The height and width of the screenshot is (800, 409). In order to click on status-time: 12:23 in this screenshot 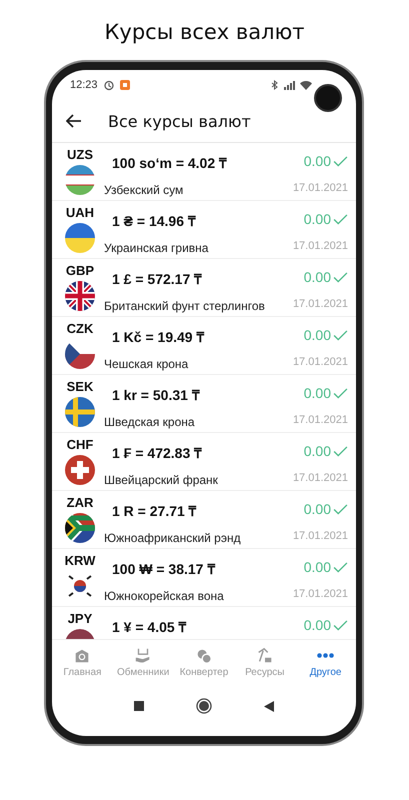, I will do `click(84, 85)`.